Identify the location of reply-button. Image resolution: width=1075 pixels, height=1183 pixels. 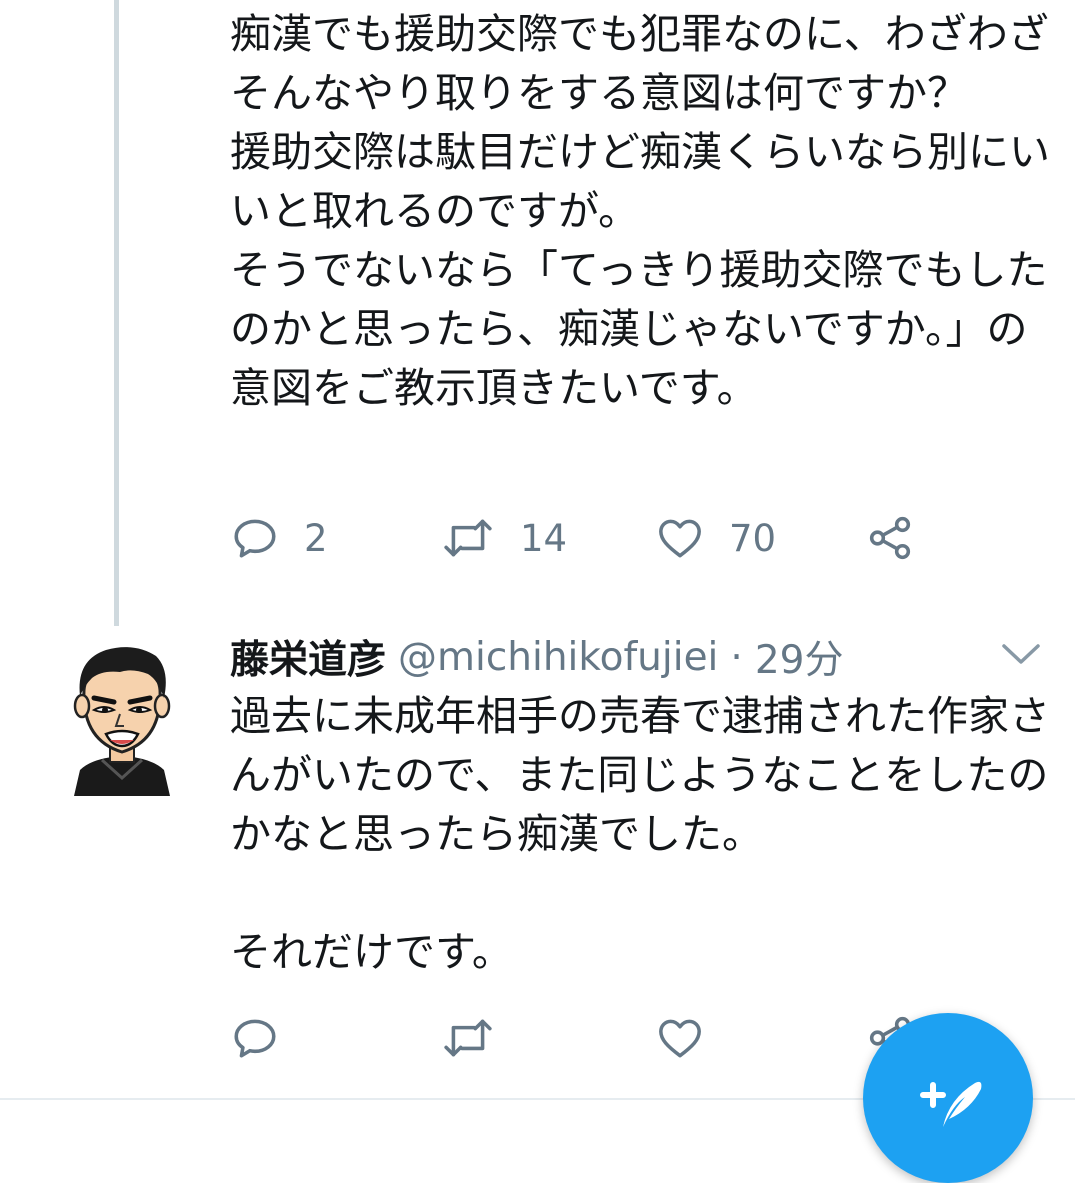
(255, 1038).